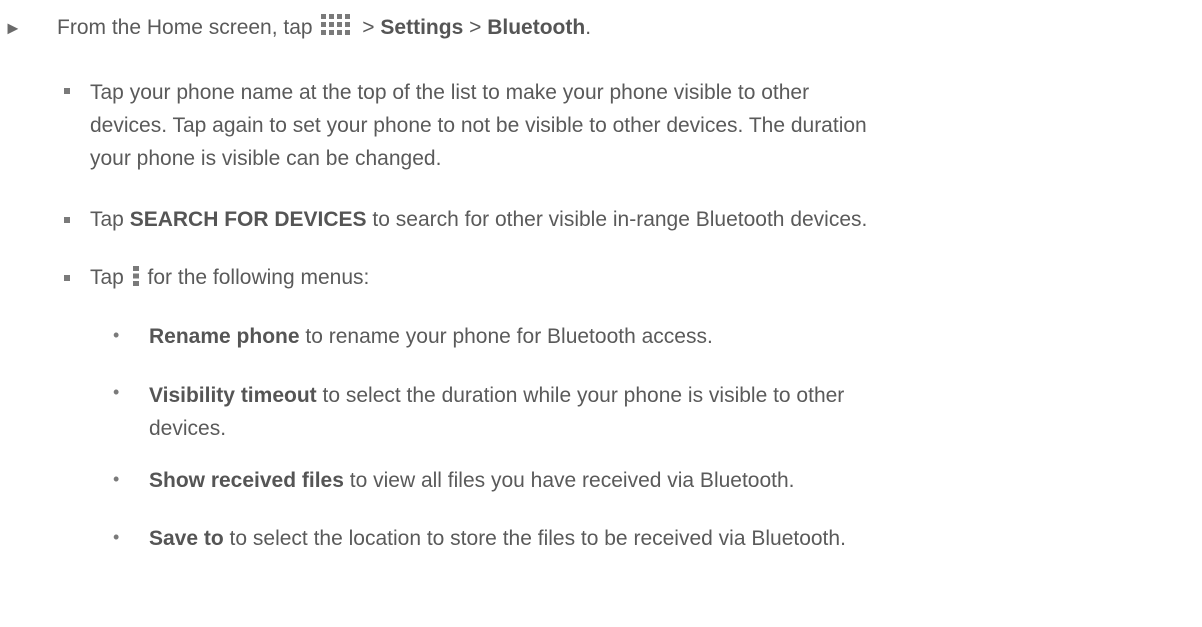  What do you see at coordinates (248, 219) in the screenshot?
I see `search-for-devices-label: SEARCH FOR DEVICES` at bounding box center [248, 219].